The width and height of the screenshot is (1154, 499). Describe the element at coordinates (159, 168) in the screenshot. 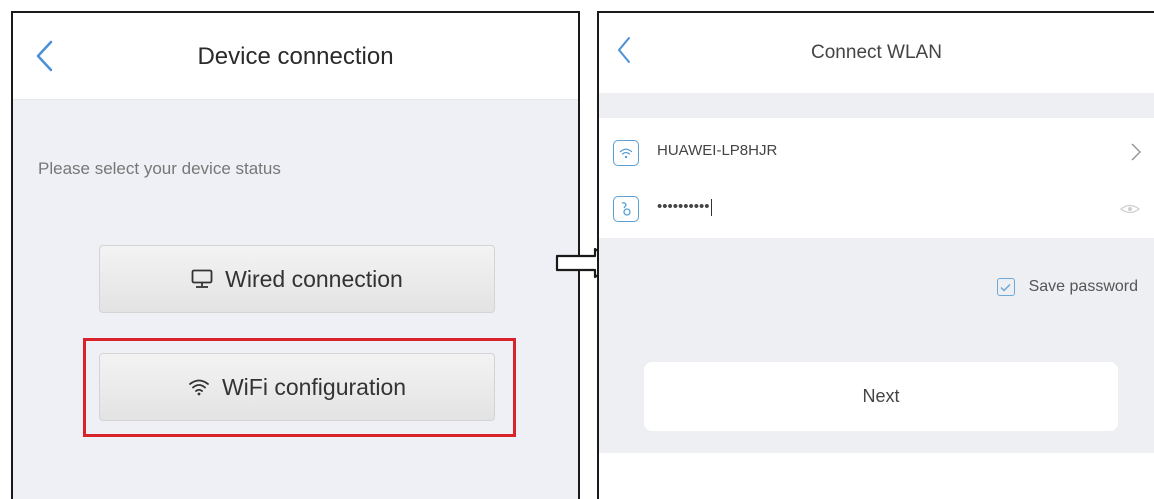

I see `device-status-prompt: Please select your device status` at that location.